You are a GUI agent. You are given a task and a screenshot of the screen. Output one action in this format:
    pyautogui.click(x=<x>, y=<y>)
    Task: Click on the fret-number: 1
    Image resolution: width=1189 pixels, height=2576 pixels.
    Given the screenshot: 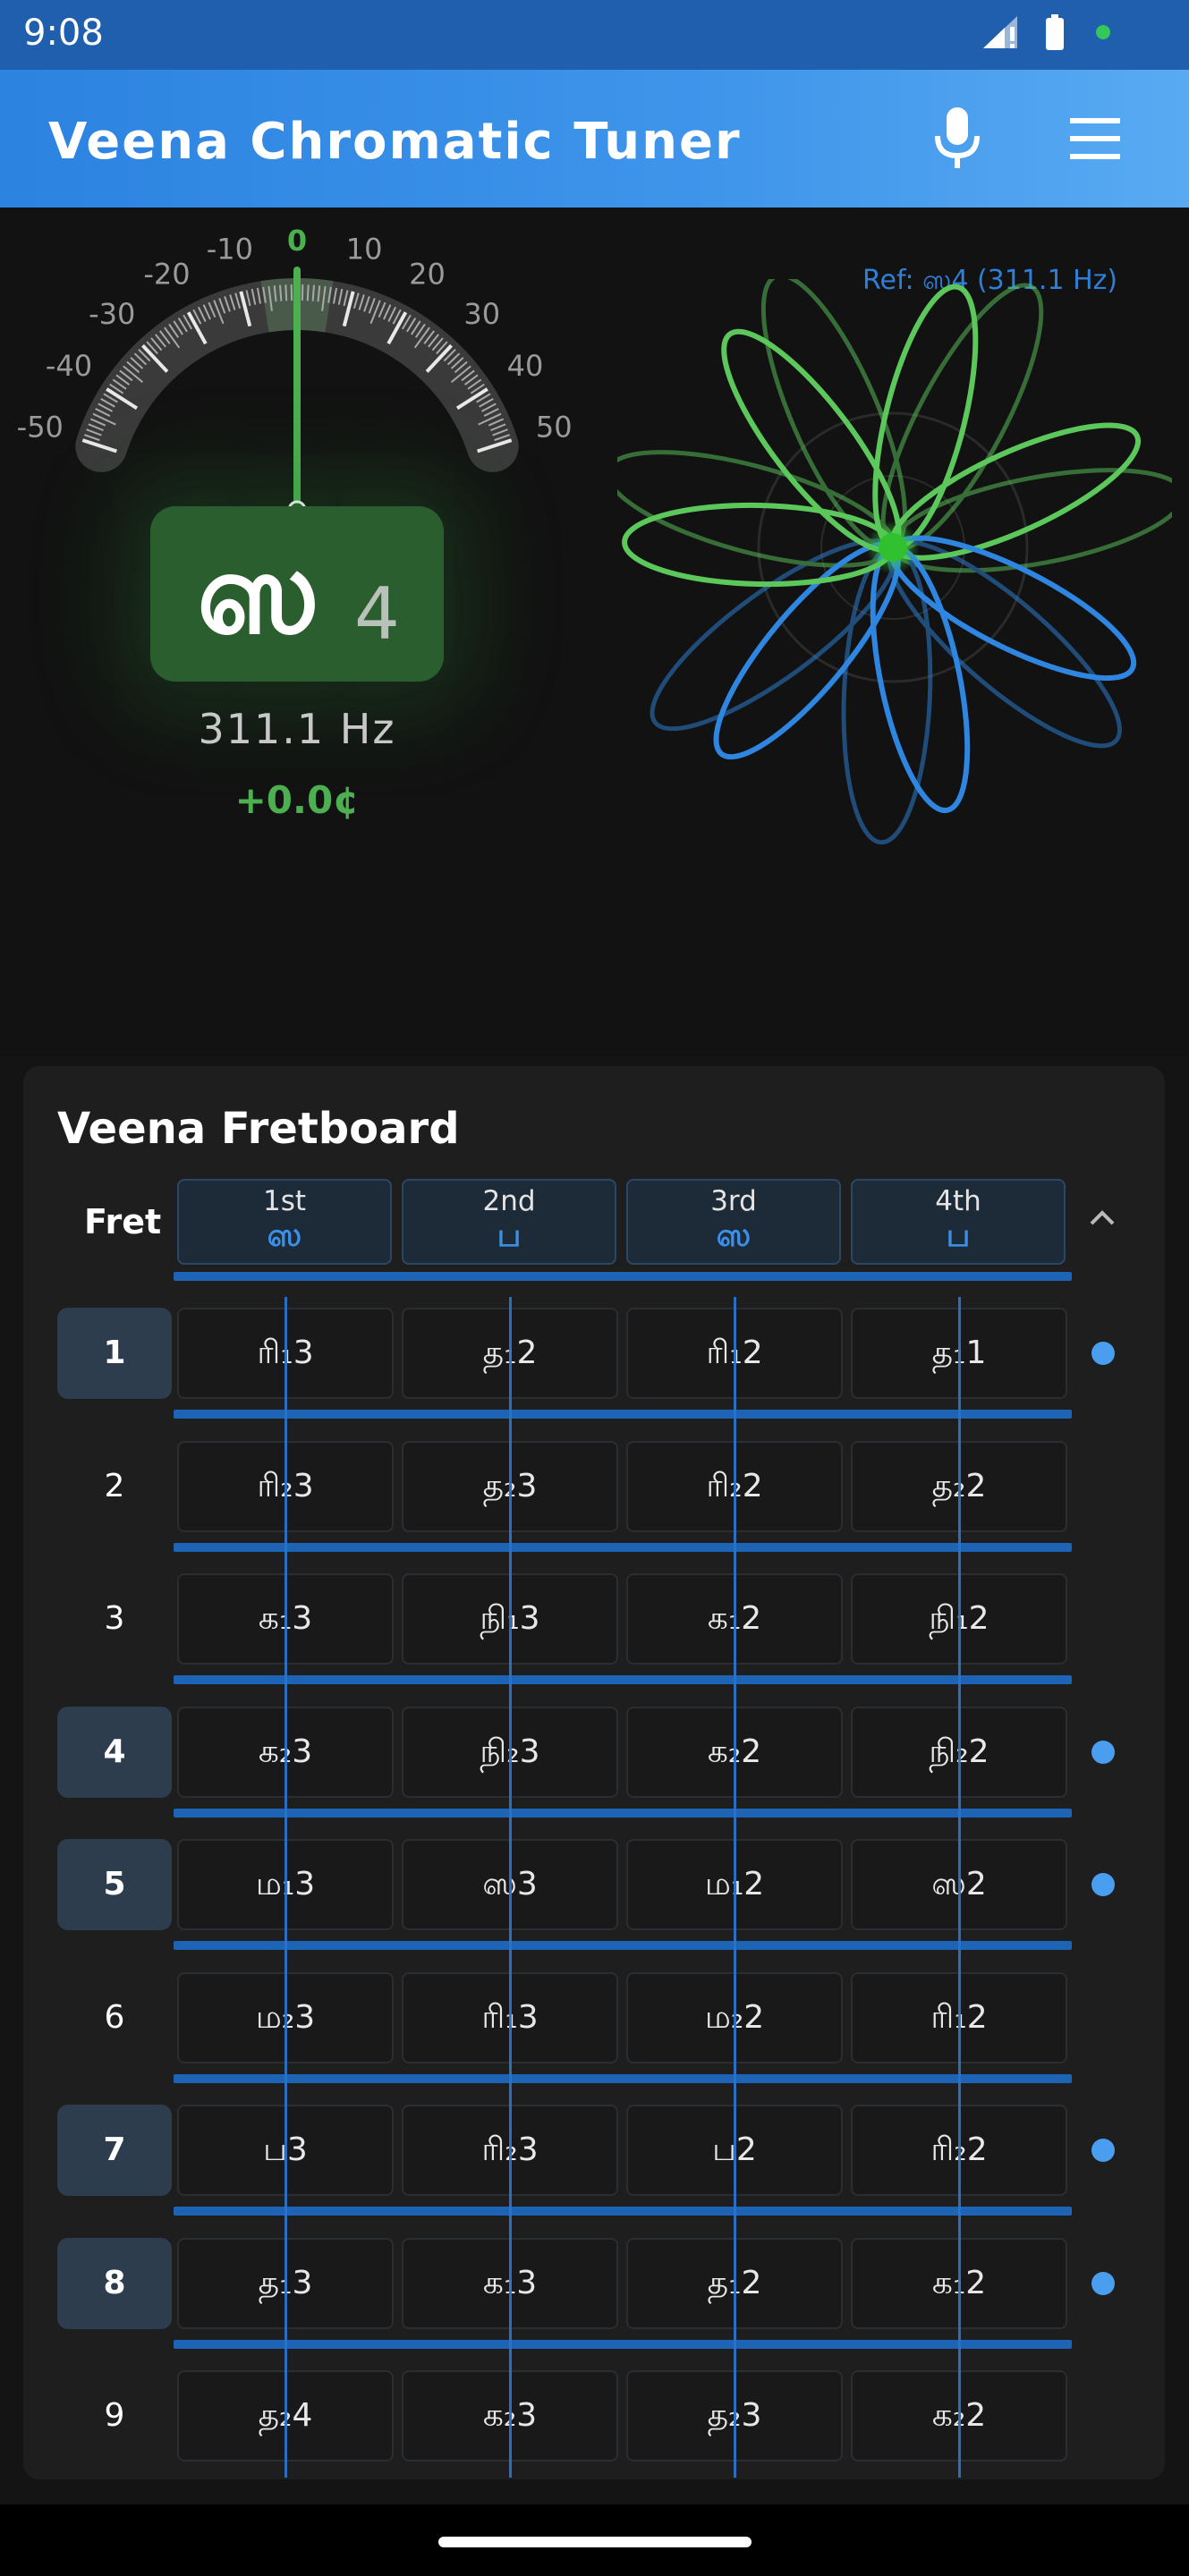 What is the action you would take?
    pyautogui.click(x=114, y=1353)
    